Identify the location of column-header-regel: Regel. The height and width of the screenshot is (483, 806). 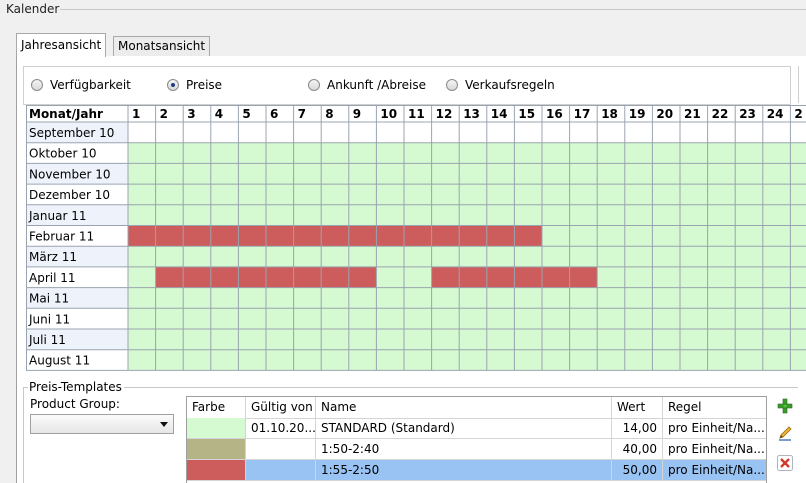
(714, 407).